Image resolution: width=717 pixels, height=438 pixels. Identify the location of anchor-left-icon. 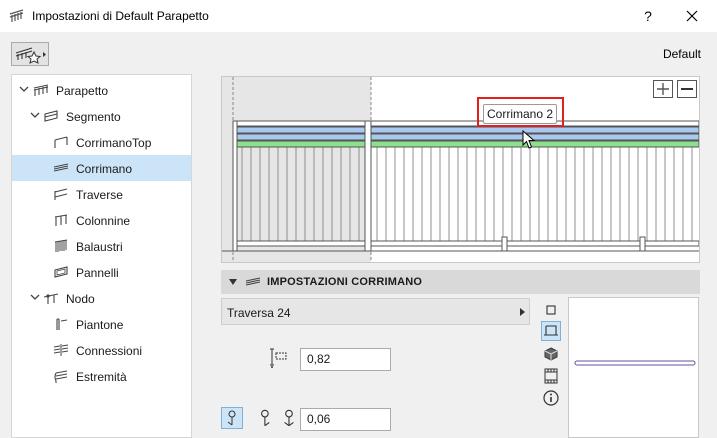
(231, 418).